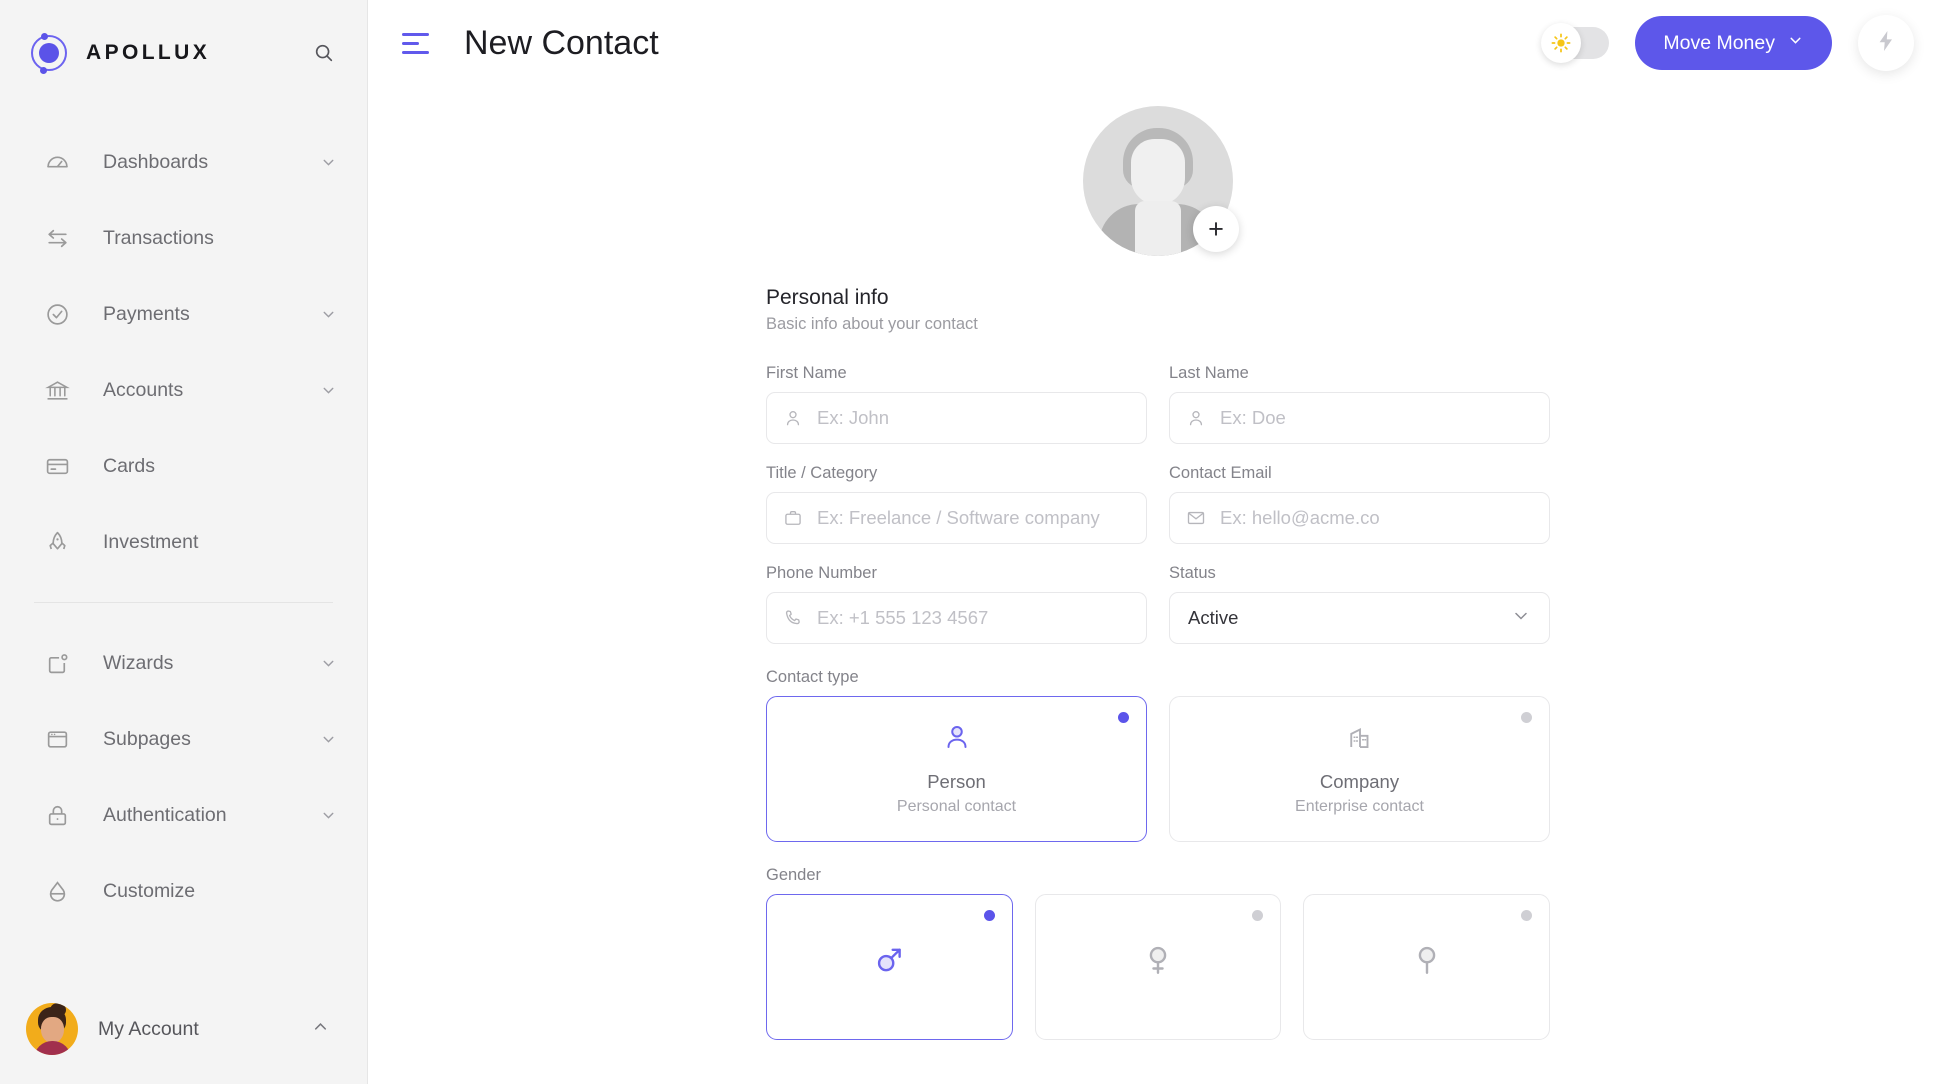 The width and height of the screenshot is (1948, 1084). I want to click on chevron-up-icon, so click(320, 1029).